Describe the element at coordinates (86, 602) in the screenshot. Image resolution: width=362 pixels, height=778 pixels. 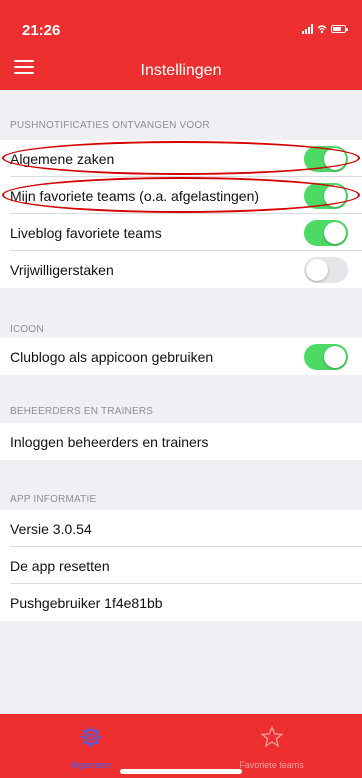
I see `row-label: Pushgebruiker 1f4e81bb` at that location.